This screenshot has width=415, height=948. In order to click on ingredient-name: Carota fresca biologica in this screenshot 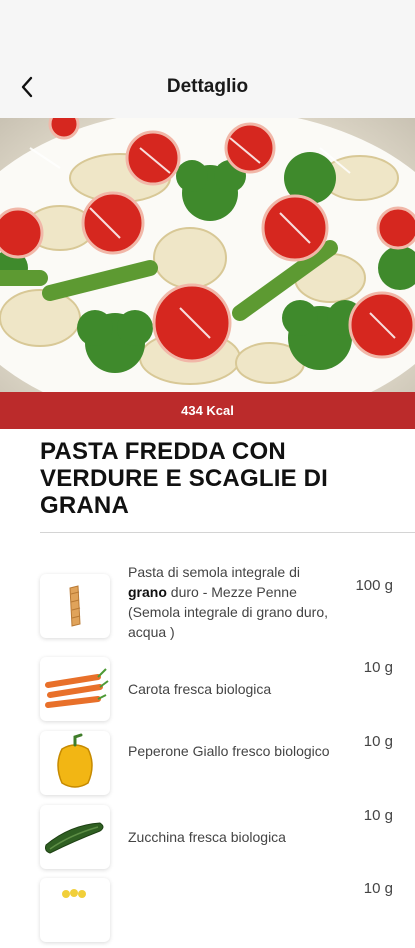, I will do `click(200, 689)`.